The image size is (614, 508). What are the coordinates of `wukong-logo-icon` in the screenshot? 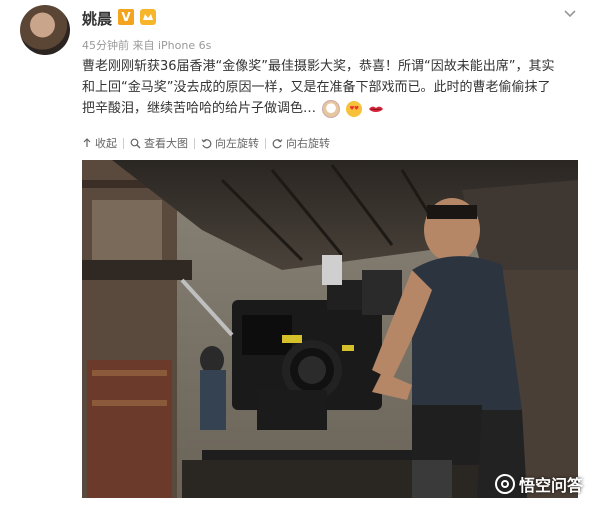 It's located at (505, 484).